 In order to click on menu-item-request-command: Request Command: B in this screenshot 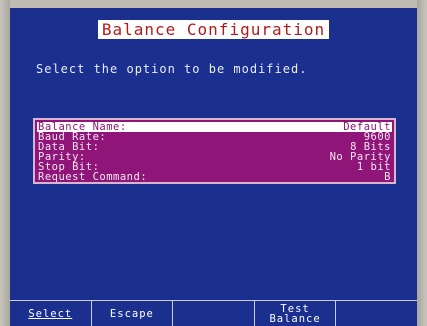, I will do `click(214, 177)`.